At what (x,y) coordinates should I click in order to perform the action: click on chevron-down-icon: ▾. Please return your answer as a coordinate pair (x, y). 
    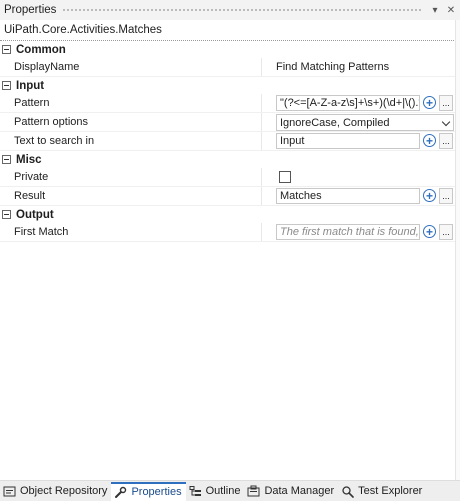
    Looking at the image, I should click on (435, 10).